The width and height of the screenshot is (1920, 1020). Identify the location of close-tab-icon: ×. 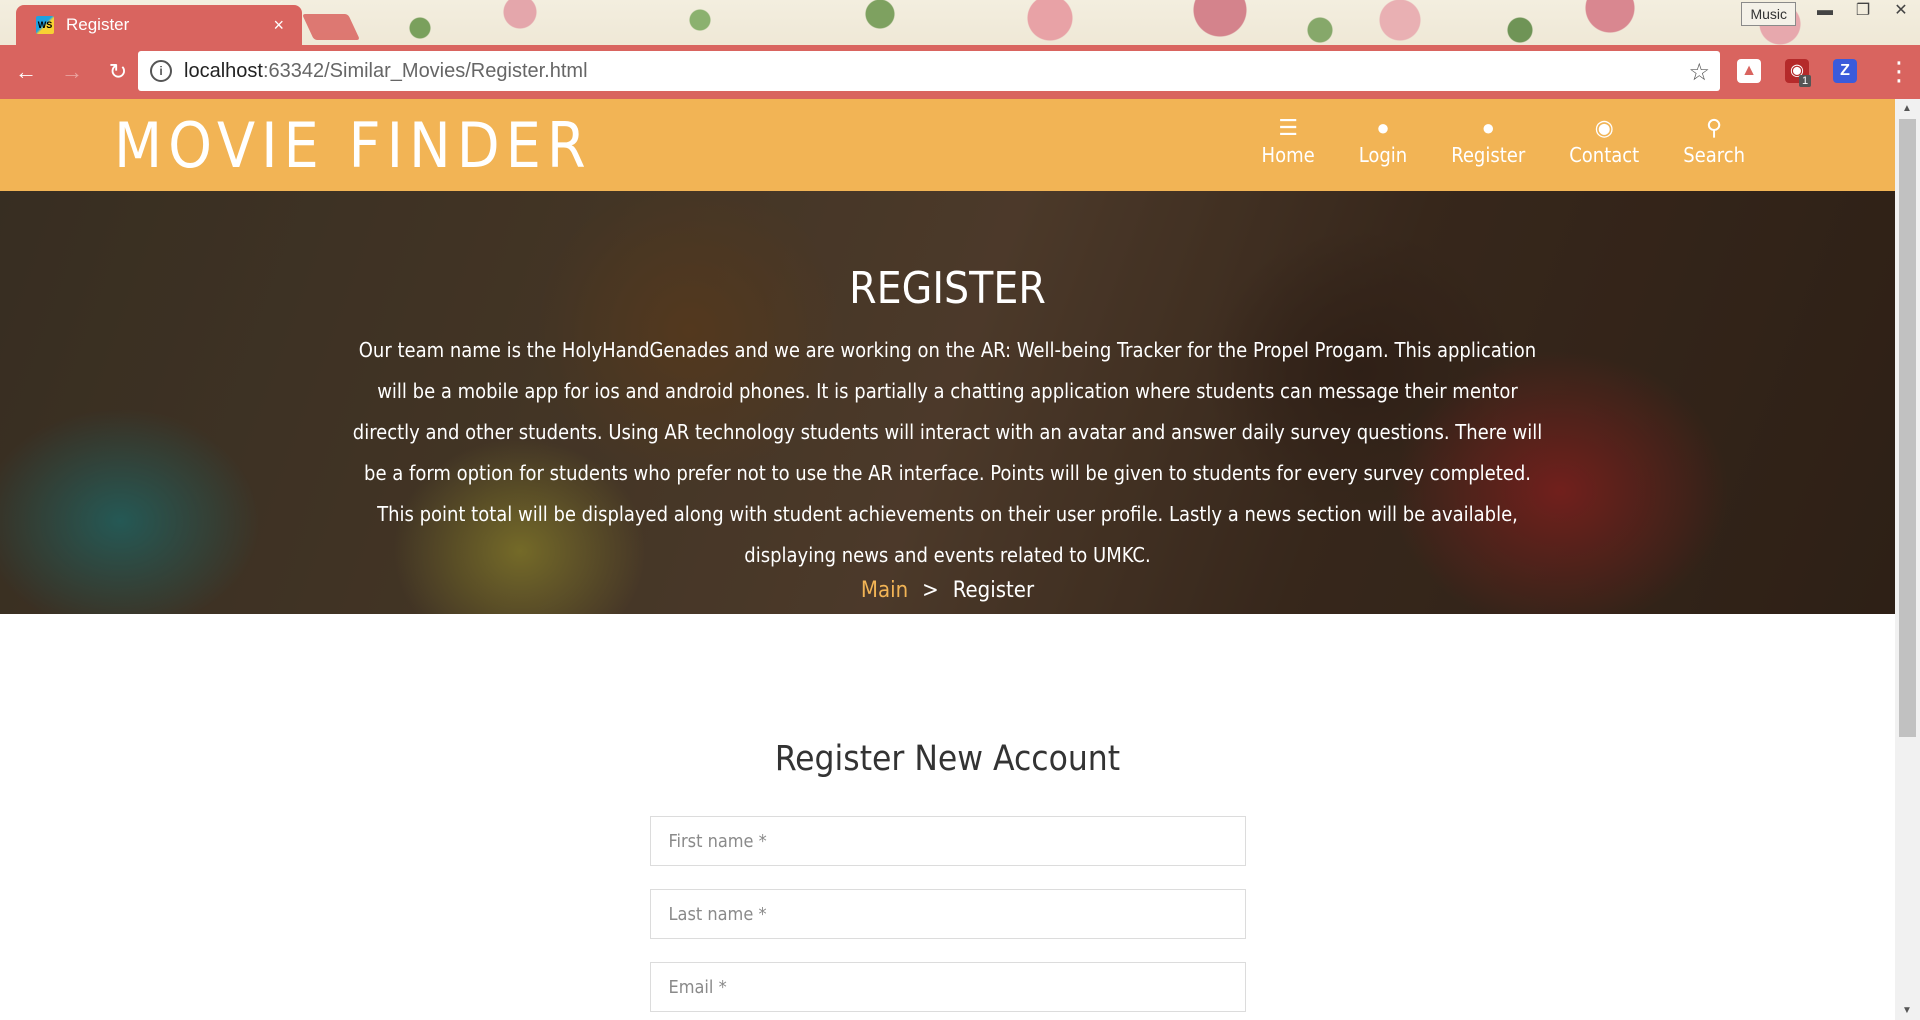
(278, 25).